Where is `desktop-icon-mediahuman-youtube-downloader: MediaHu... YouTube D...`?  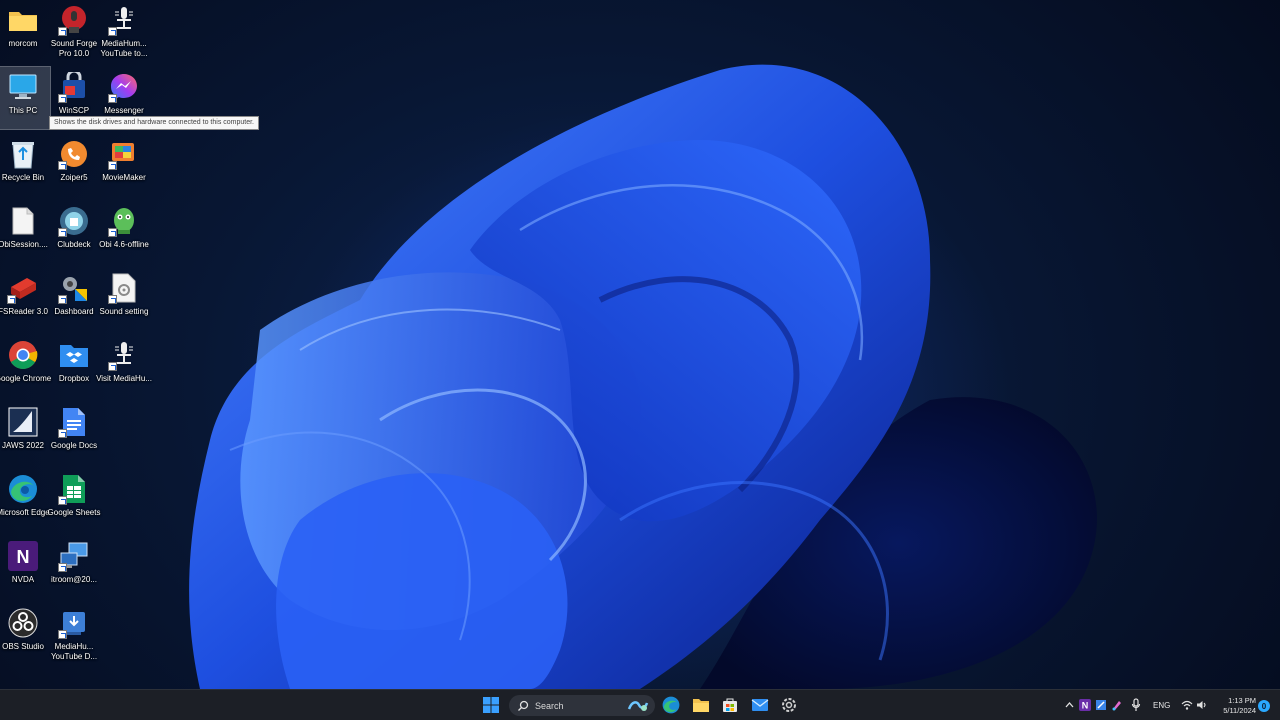 desktop-icon-mediahuman-youtube-downloader: MediaHu... YouTube D... is located at coordinates (74, 634).